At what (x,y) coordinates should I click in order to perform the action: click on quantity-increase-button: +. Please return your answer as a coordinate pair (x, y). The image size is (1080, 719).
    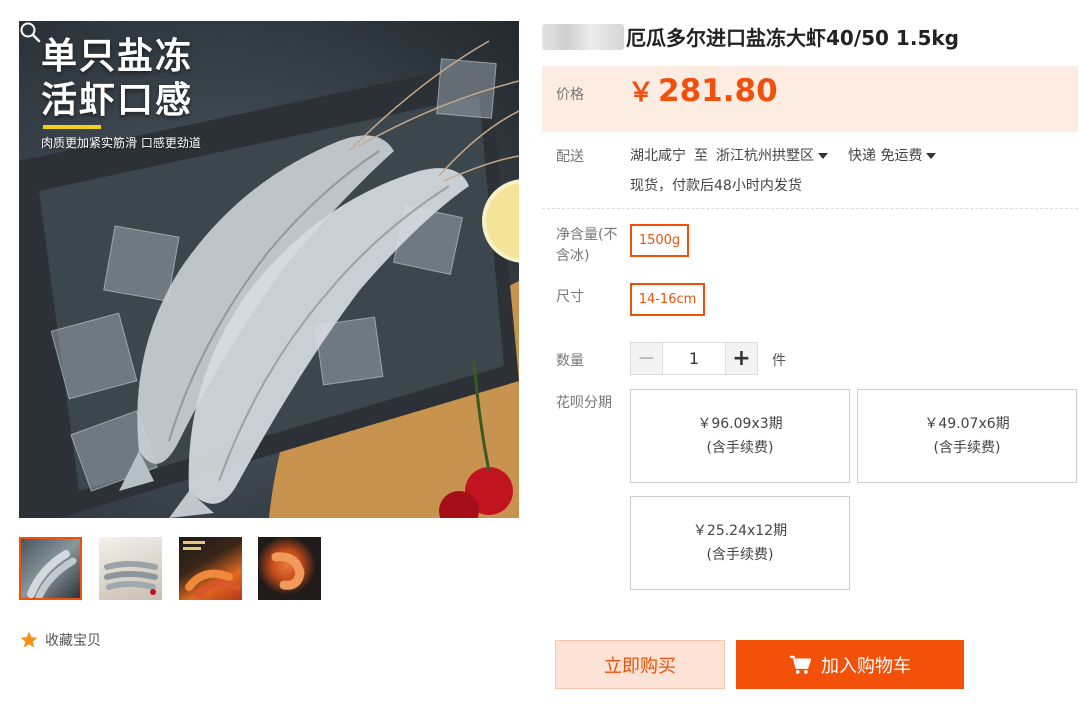
    Looking at the image, I should click on (741, 358).